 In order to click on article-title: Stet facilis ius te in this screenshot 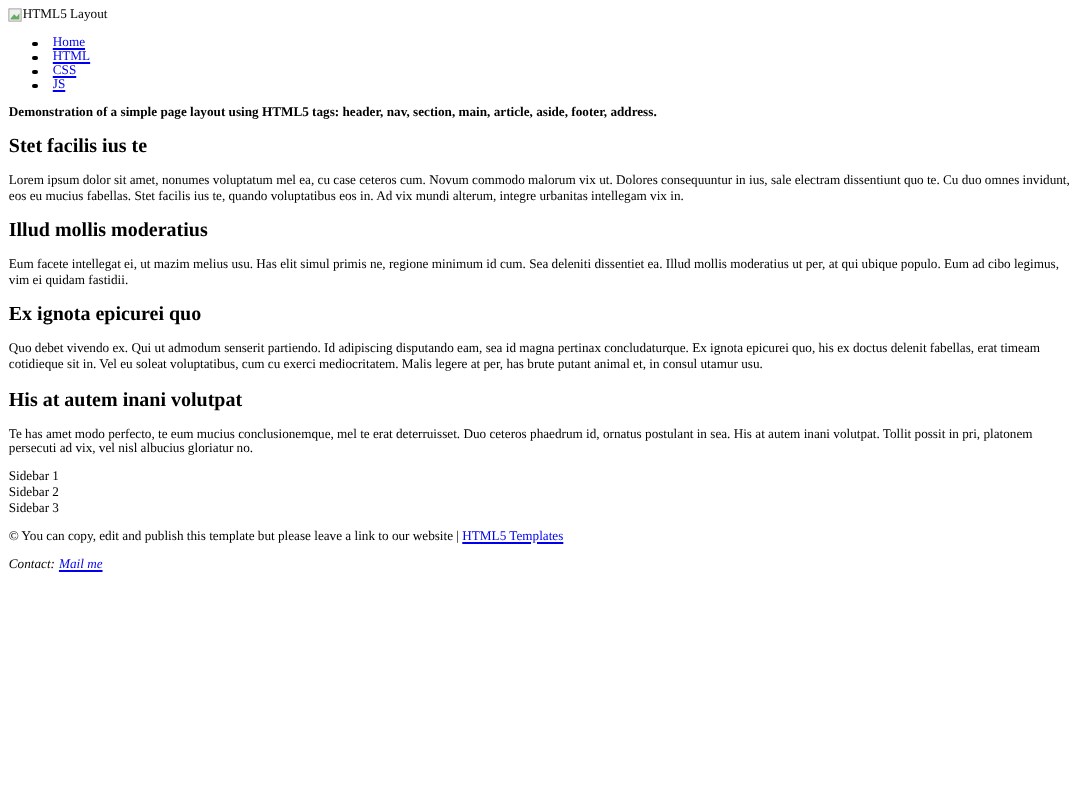, I will do `click(79, 147)`.